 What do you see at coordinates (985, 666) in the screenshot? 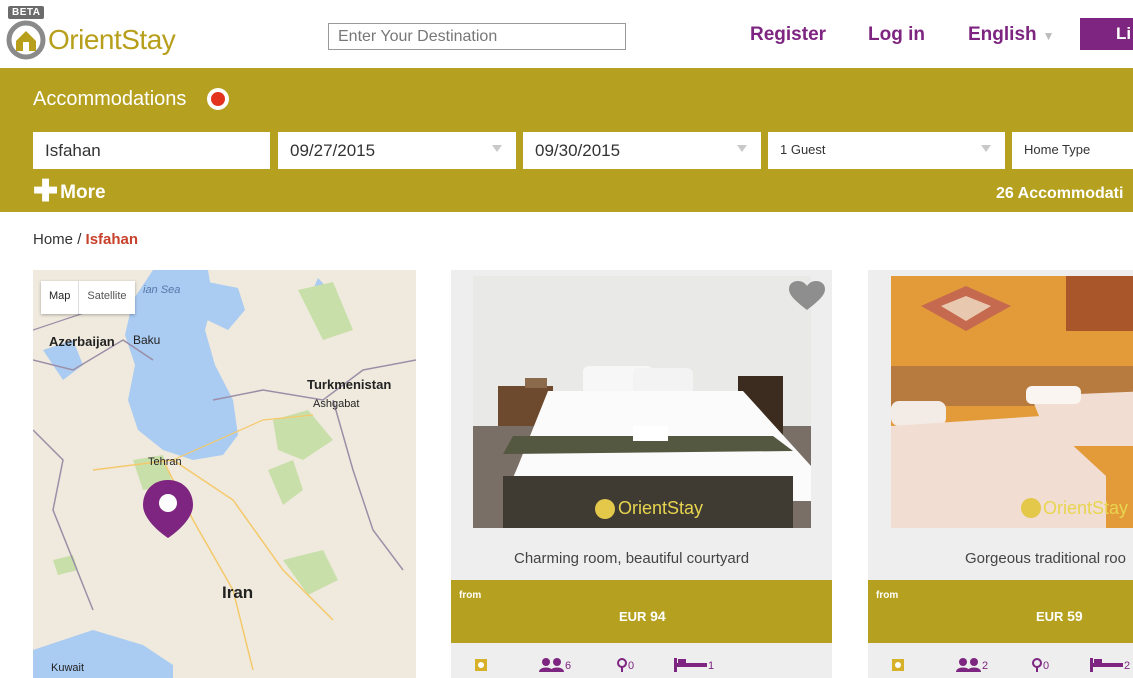
I see `guests-count: 2` at bounding box center [985, 666].